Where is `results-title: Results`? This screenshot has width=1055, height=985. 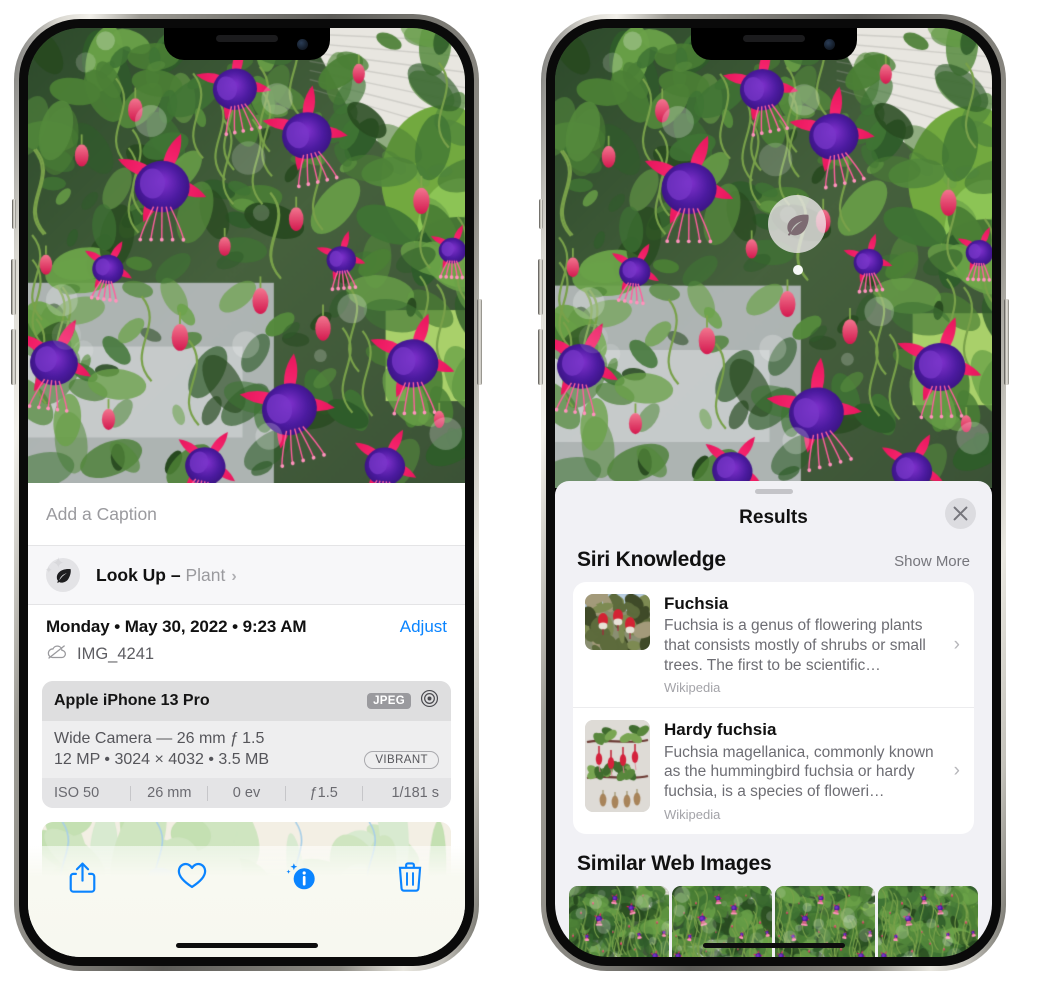
results-title: Results is located at coordinates (773, 517).